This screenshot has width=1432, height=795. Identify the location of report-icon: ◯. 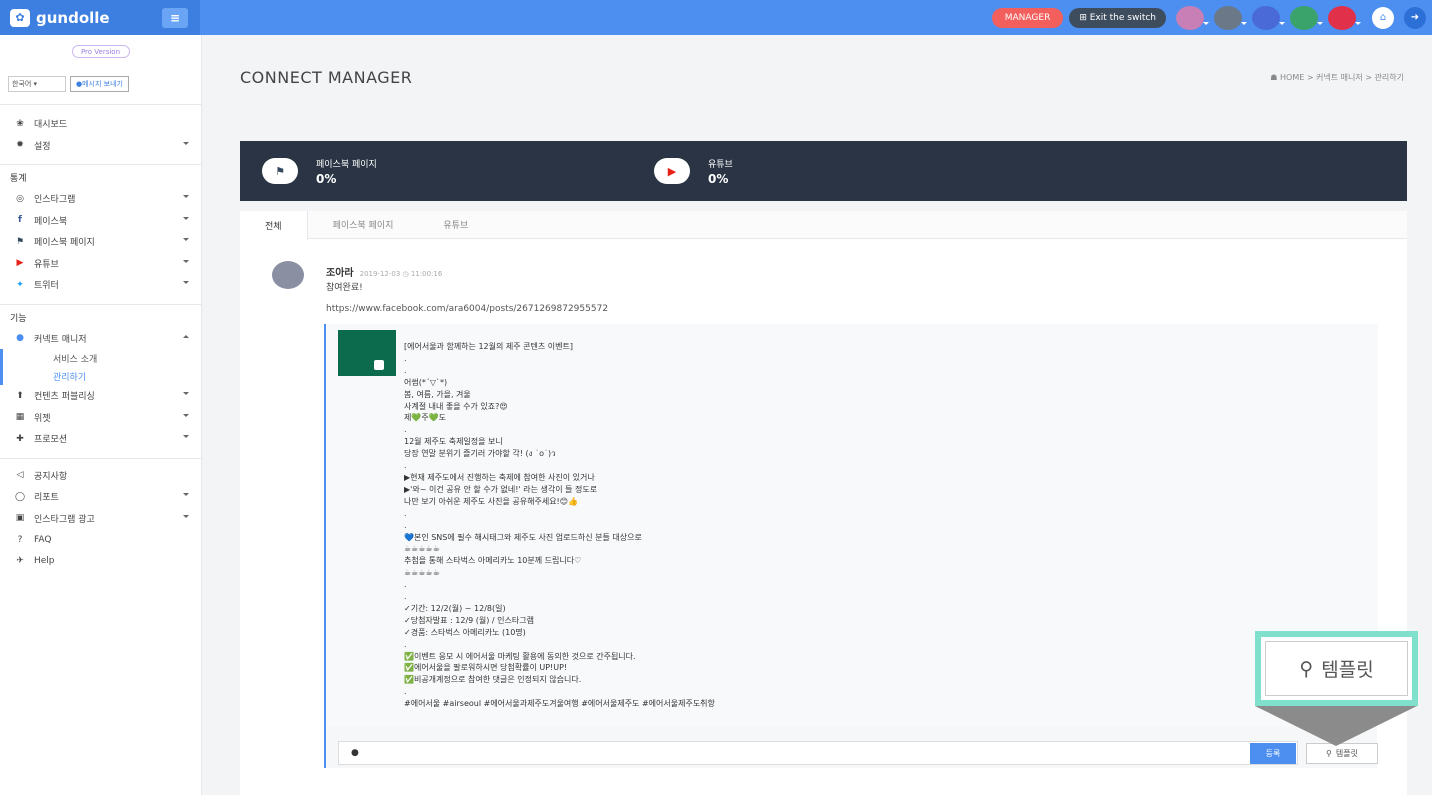
(20, 496).